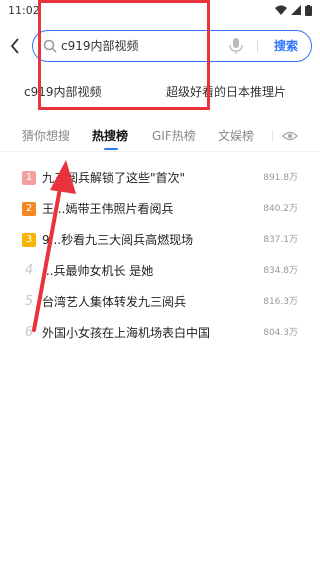 Image resolution: width=320 pixels, height=569 pixels. I want to click on hot-list-item: 1 九三阅兵解锁了这些"首次" 891.8万, so click(160, 178).